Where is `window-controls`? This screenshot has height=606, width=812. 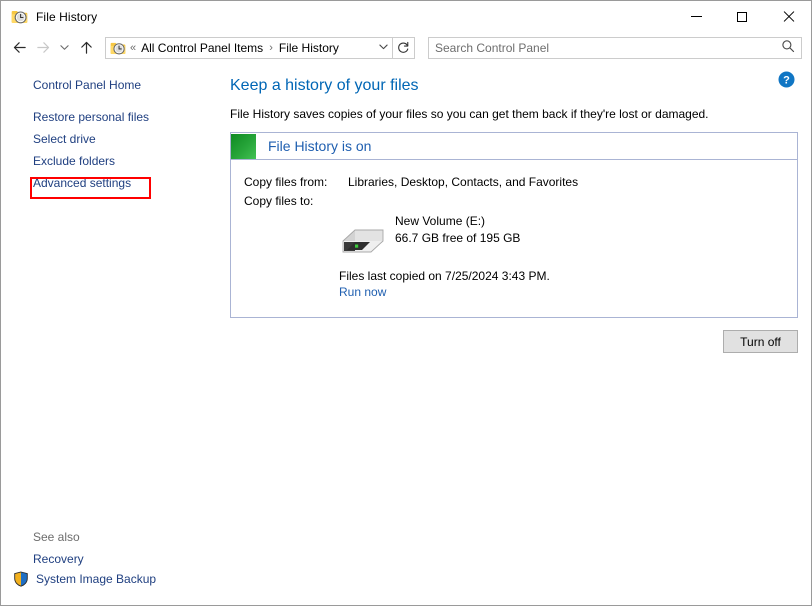
window-controls is located at coordinates (742, 16).